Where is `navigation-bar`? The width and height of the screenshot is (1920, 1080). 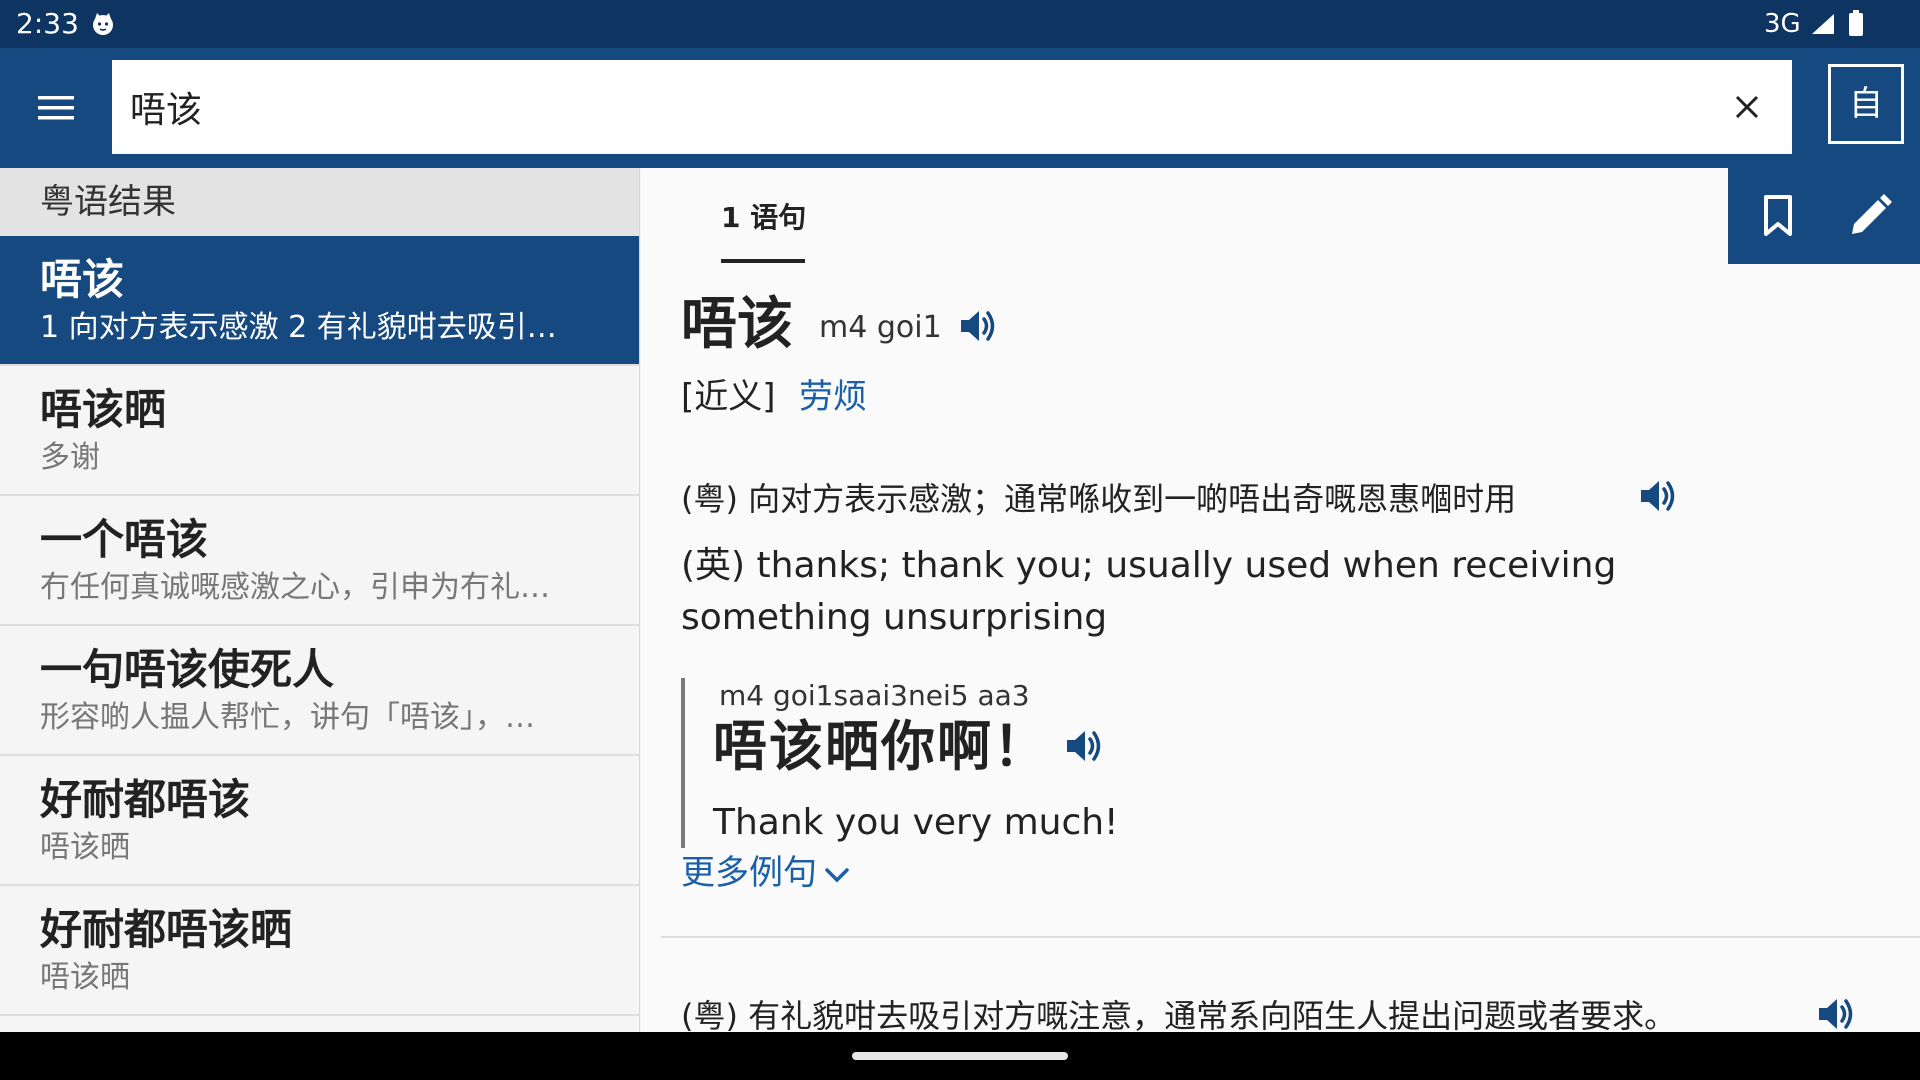 navigation-bar is located at coordinates (960, 1056).